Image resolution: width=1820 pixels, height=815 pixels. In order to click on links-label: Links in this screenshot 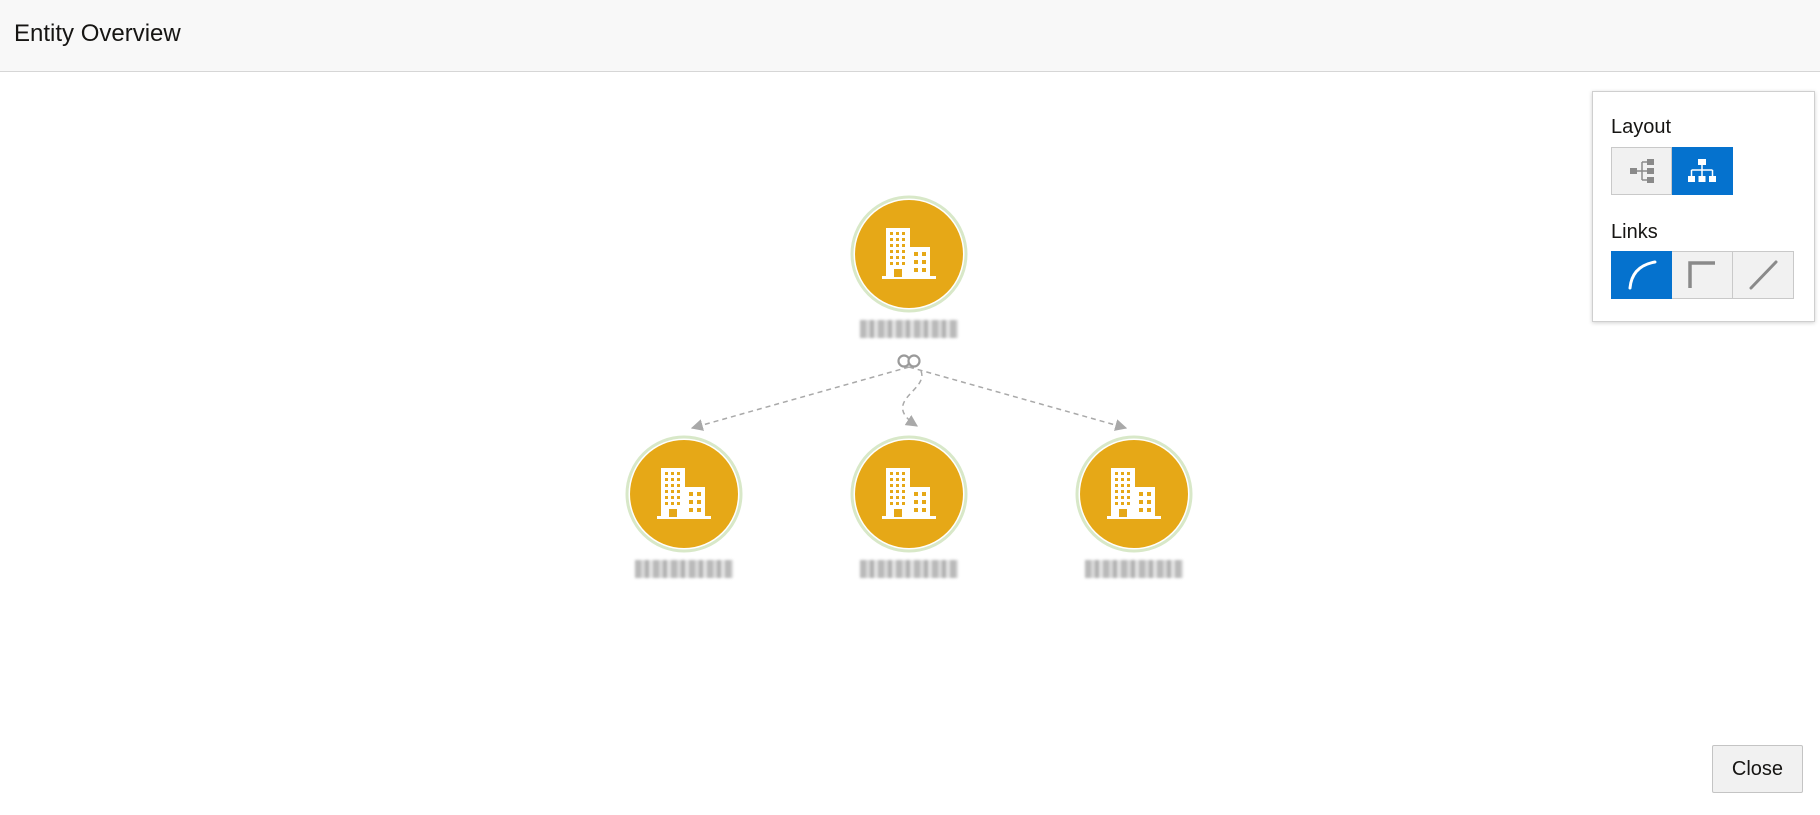, I will do `click(1634, 232)`.